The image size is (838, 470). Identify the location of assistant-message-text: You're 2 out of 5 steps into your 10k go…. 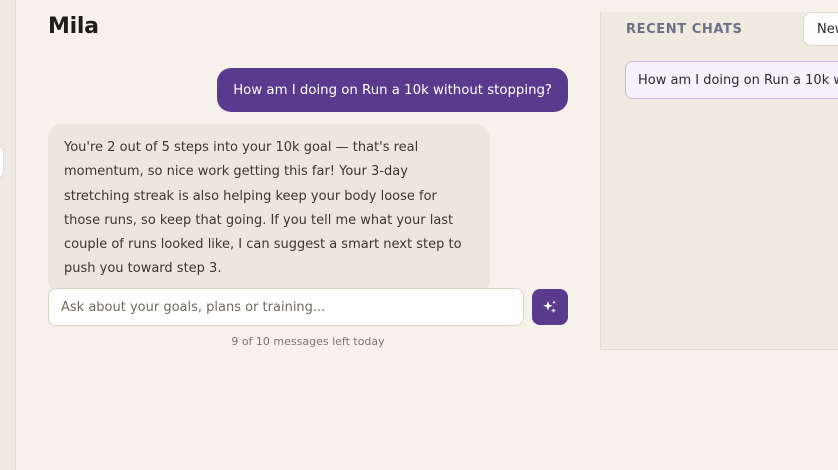
(263, 208).